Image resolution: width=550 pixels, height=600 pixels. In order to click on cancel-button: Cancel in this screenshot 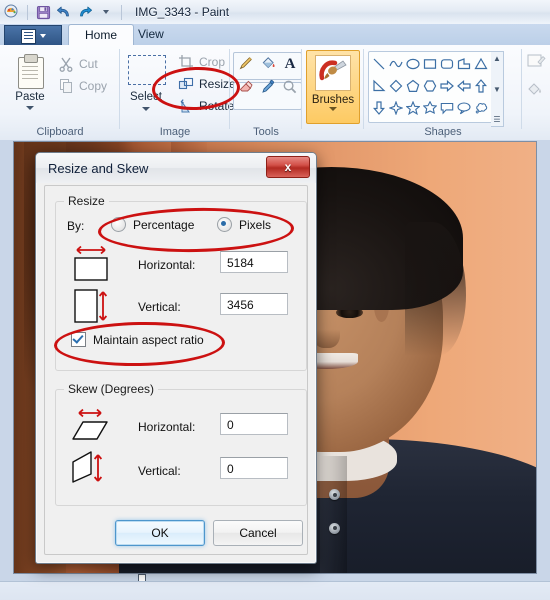, I will do `click(258, 533)`.